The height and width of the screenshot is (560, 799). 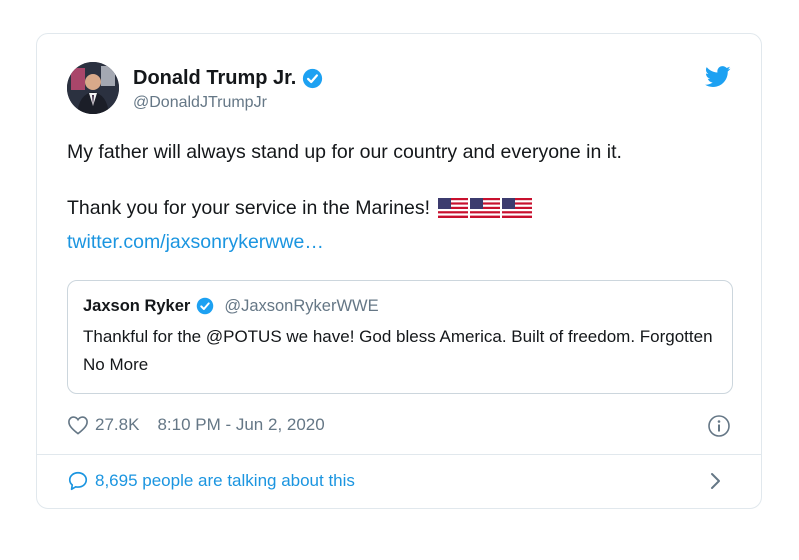 What do you see at coordinates (228, 103) in the screenshot?
I see `author-handle: @DonaldJTrumpJr` at bounding box center [228, 103].